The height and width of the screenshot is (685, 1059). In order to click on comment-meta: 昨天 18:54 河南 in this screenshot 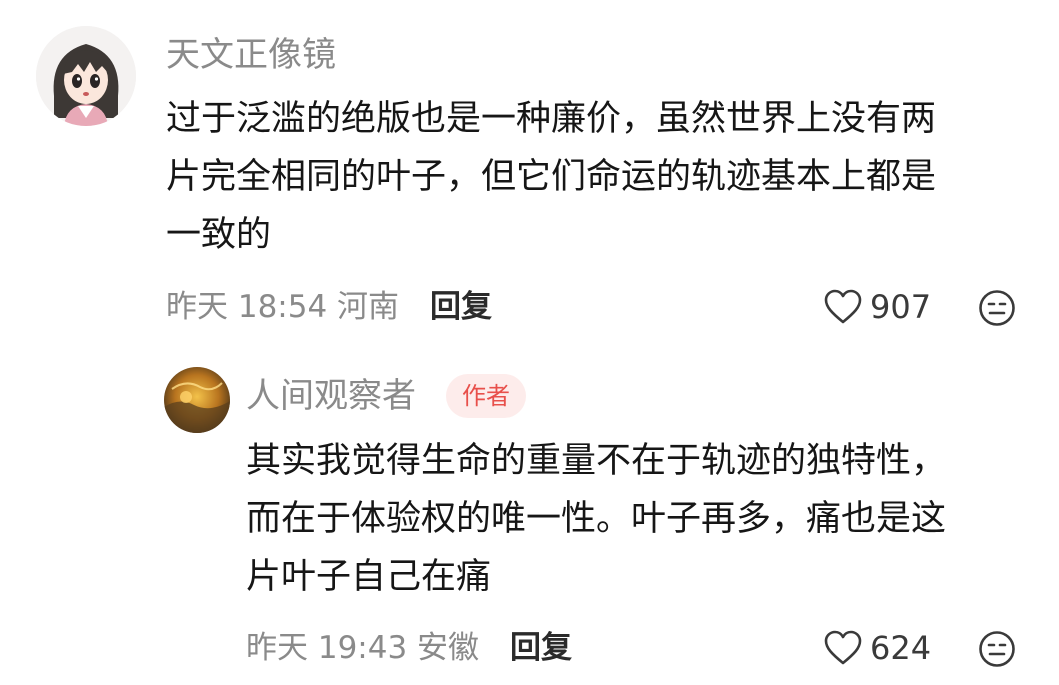, I will do `click(283, 307)`.